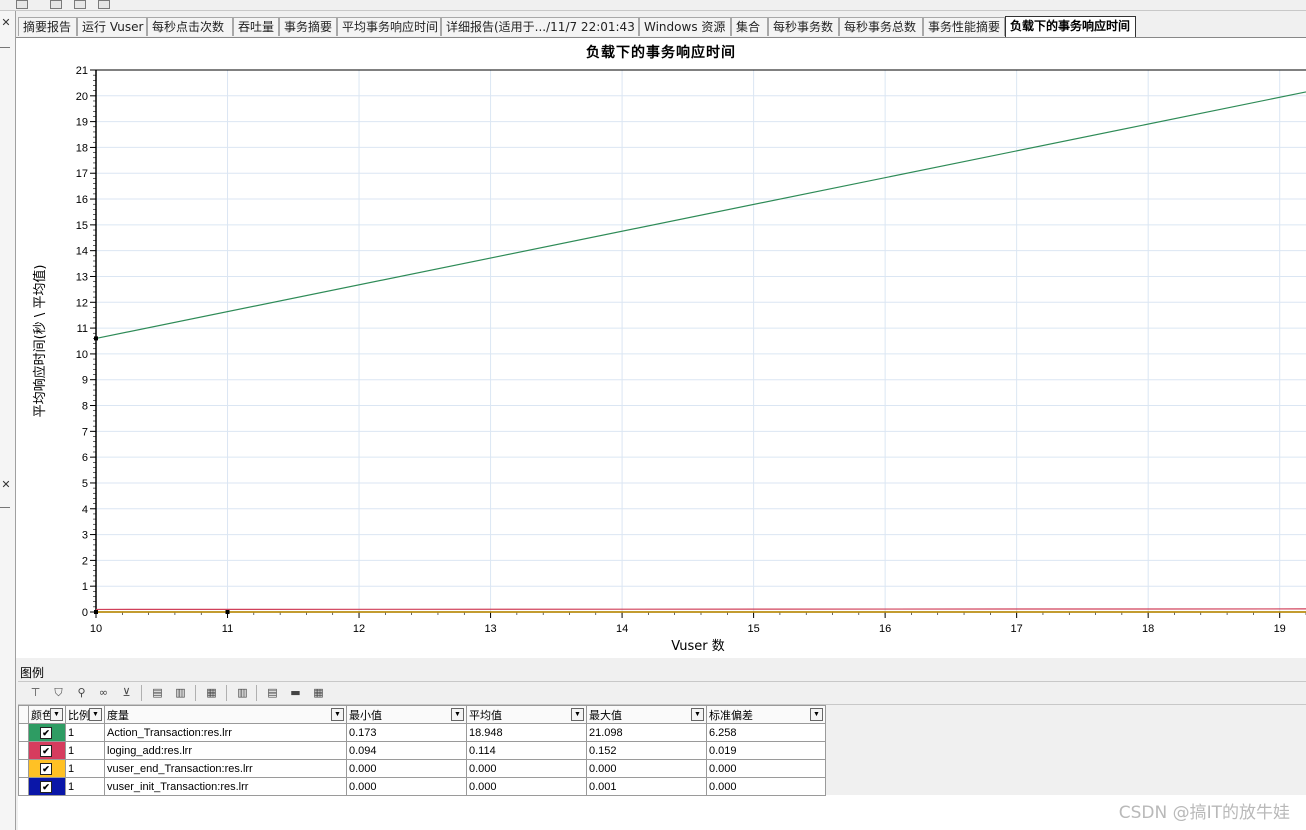 The width and height of the screenshot is (1306, 830). Describe the element at coordinates (103, 692) in the screenshot. I see `binoculars-icon: ∞` at that location.